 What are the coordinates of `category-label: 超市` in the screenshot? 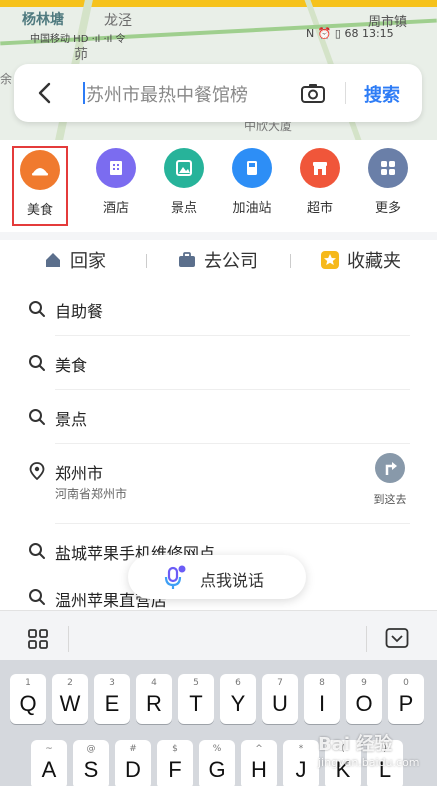 It's located at (319, 208).